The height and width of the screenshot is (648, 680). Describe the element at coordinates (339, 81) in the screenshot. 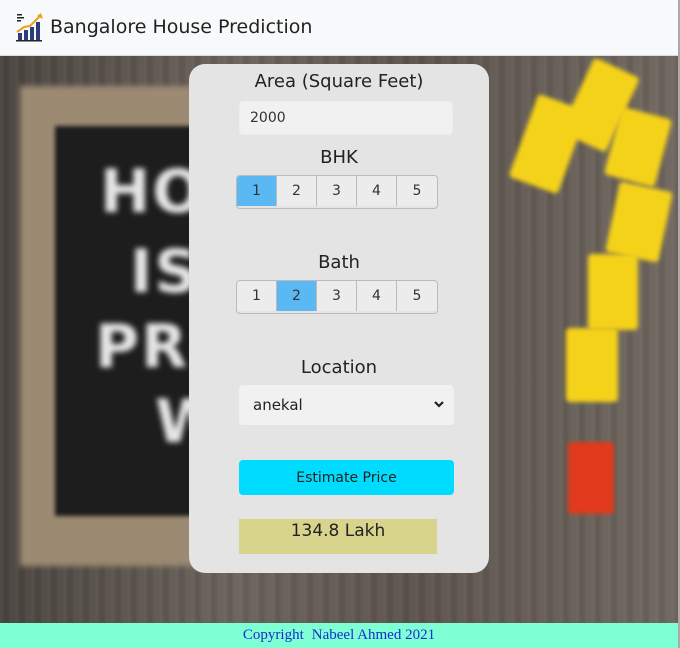

I see `area-label: Area (Square Feet)` at that location.